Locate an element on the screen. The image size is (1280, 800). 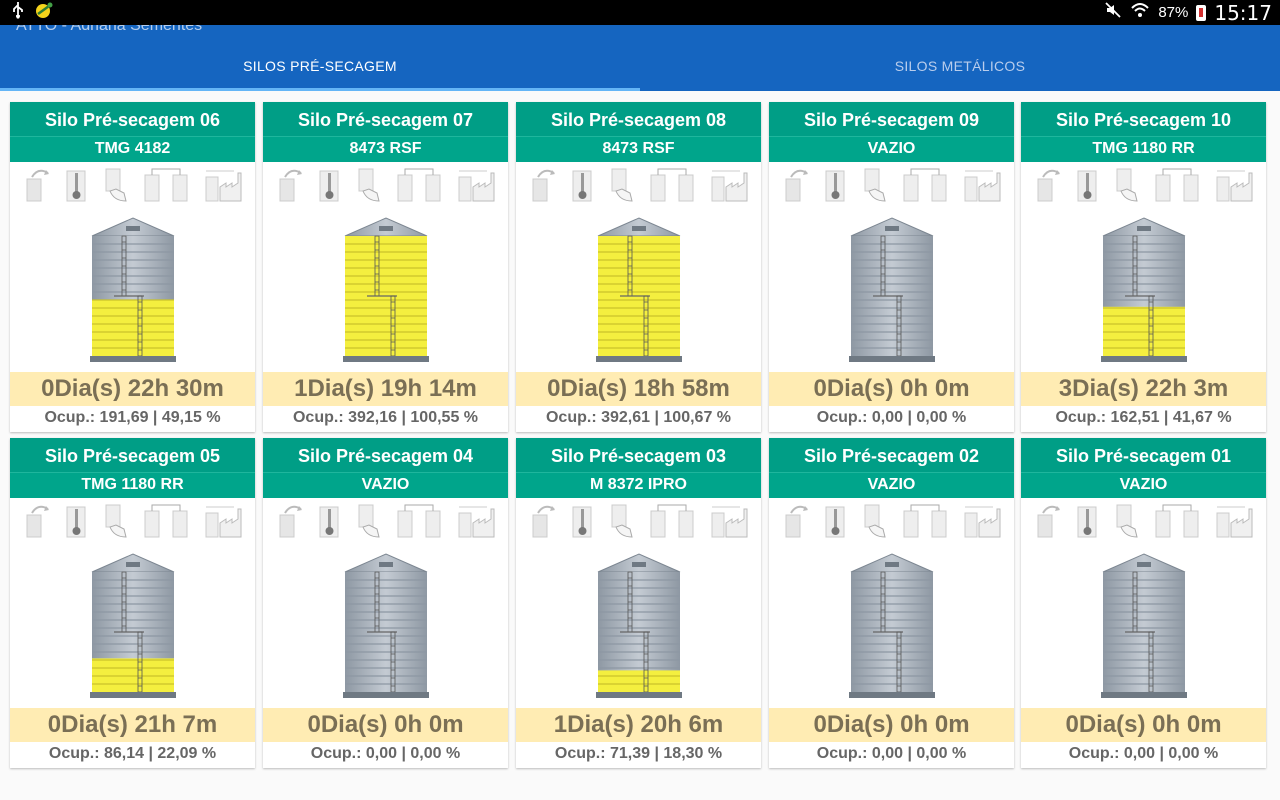
clock: 15:17 is located at coordinates (1243, 12).